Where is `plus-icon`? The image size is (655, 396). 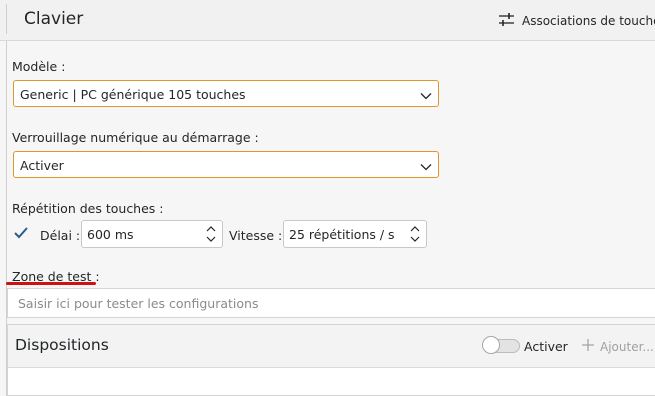 plus-icon is located at coordinates (588, 346).